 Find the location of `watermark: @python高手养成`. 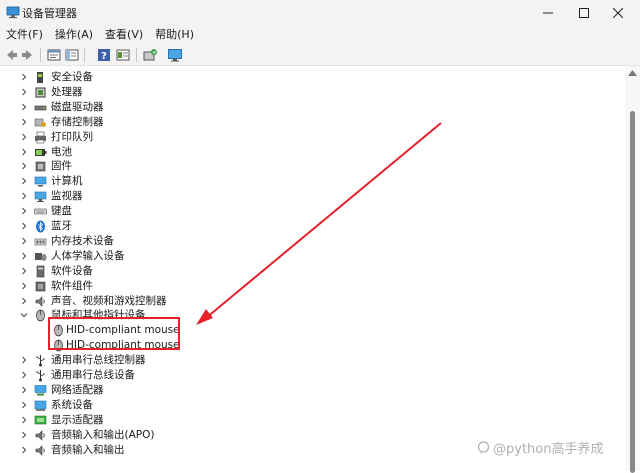

watermark: @python高手养成 is located at coordinates (540, 447).